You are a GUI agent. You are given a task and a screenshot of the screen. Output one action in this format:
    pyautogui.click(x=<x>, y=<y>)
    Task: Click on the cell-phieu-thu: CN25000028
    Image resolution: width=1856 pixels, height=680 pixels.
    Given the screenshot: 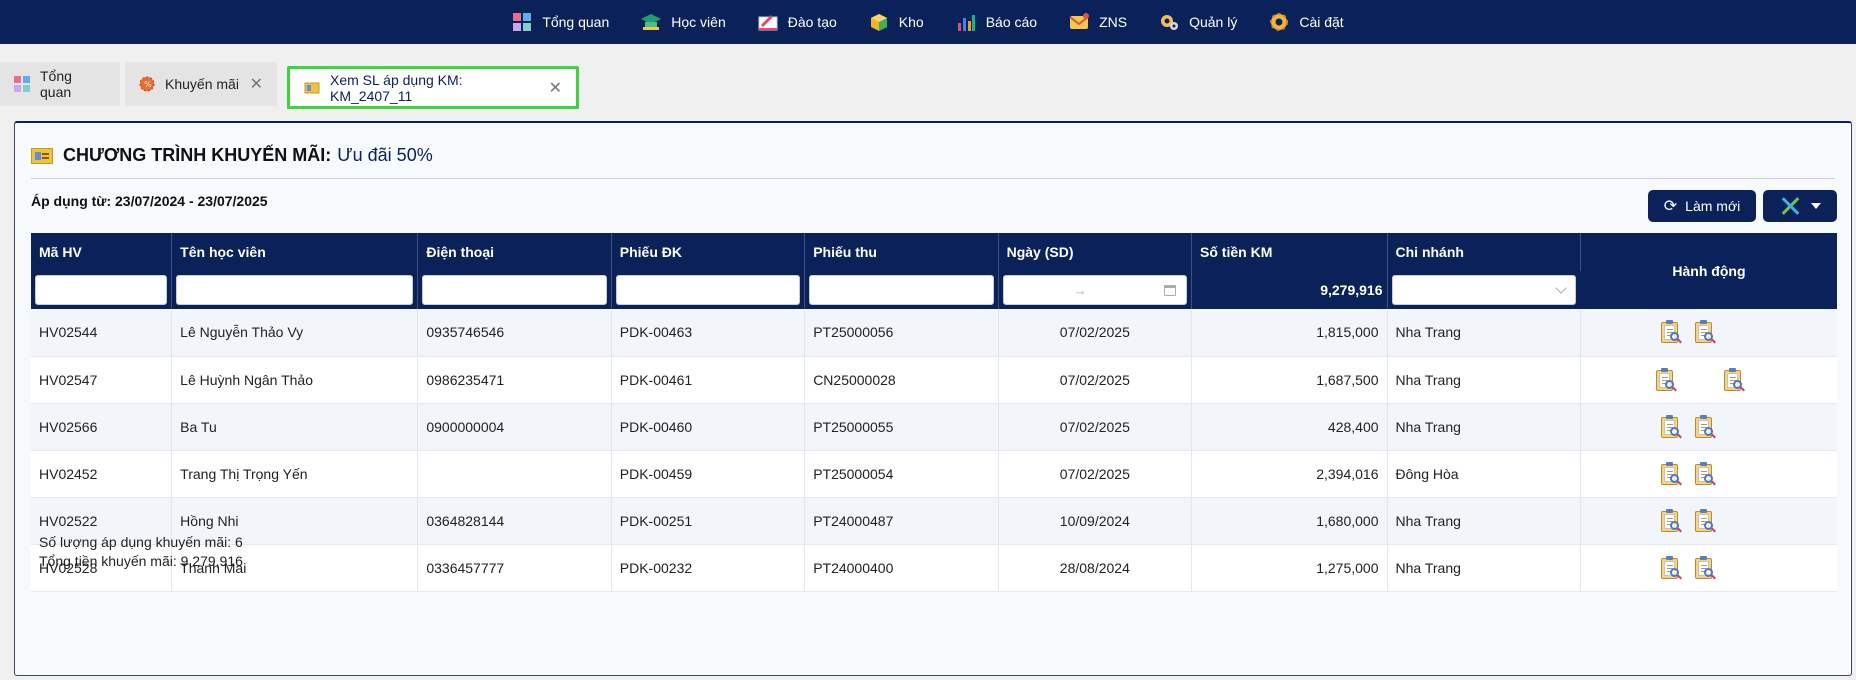 What is the action you would take?
    pyautogui.click(x=901, y=380)
    